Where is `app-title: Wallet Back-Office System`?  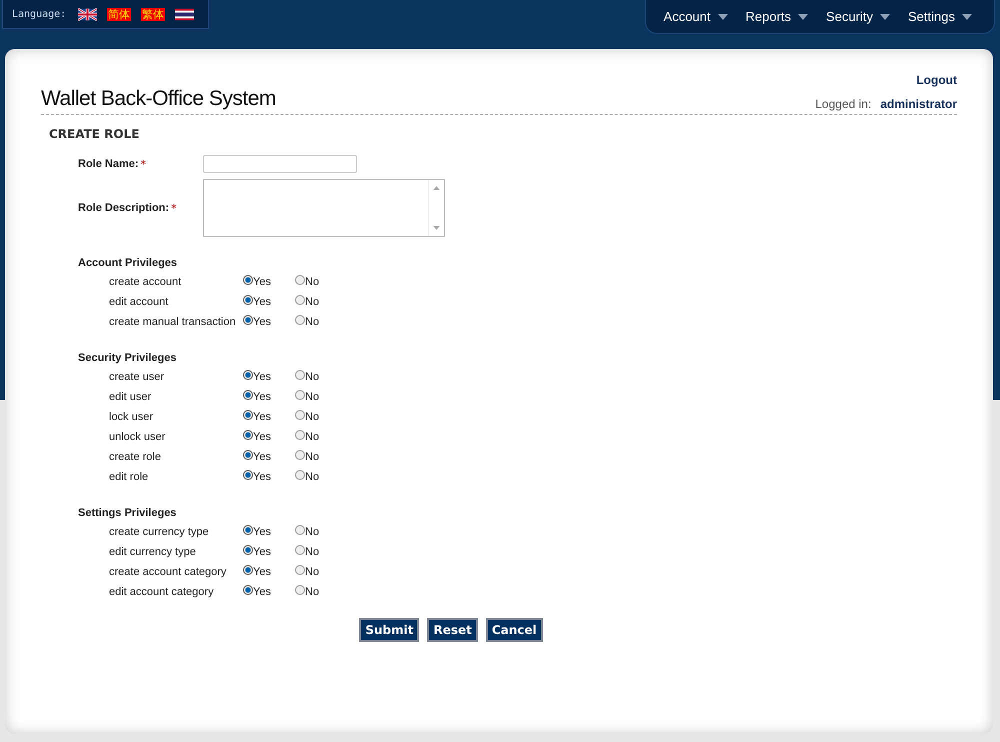
app-title: Wallet Back-Office System is located at coordinates (158, 99).